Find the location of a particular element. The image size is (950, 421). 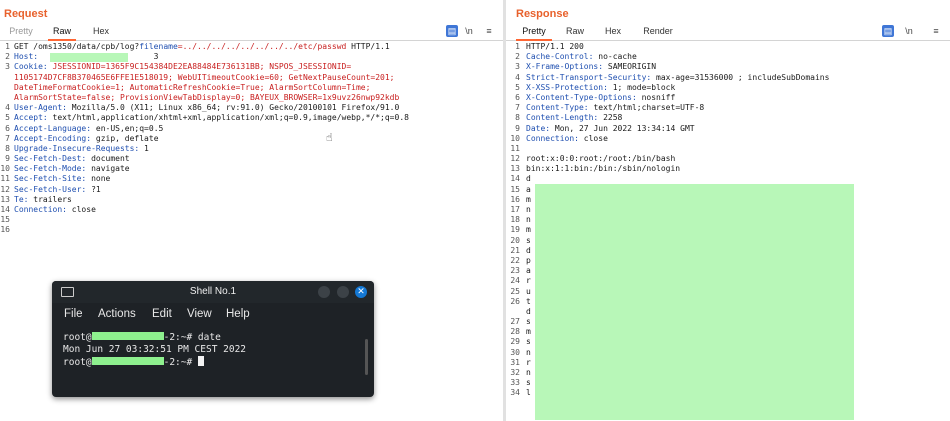

code-text: p is located at coordinates (528, 261).